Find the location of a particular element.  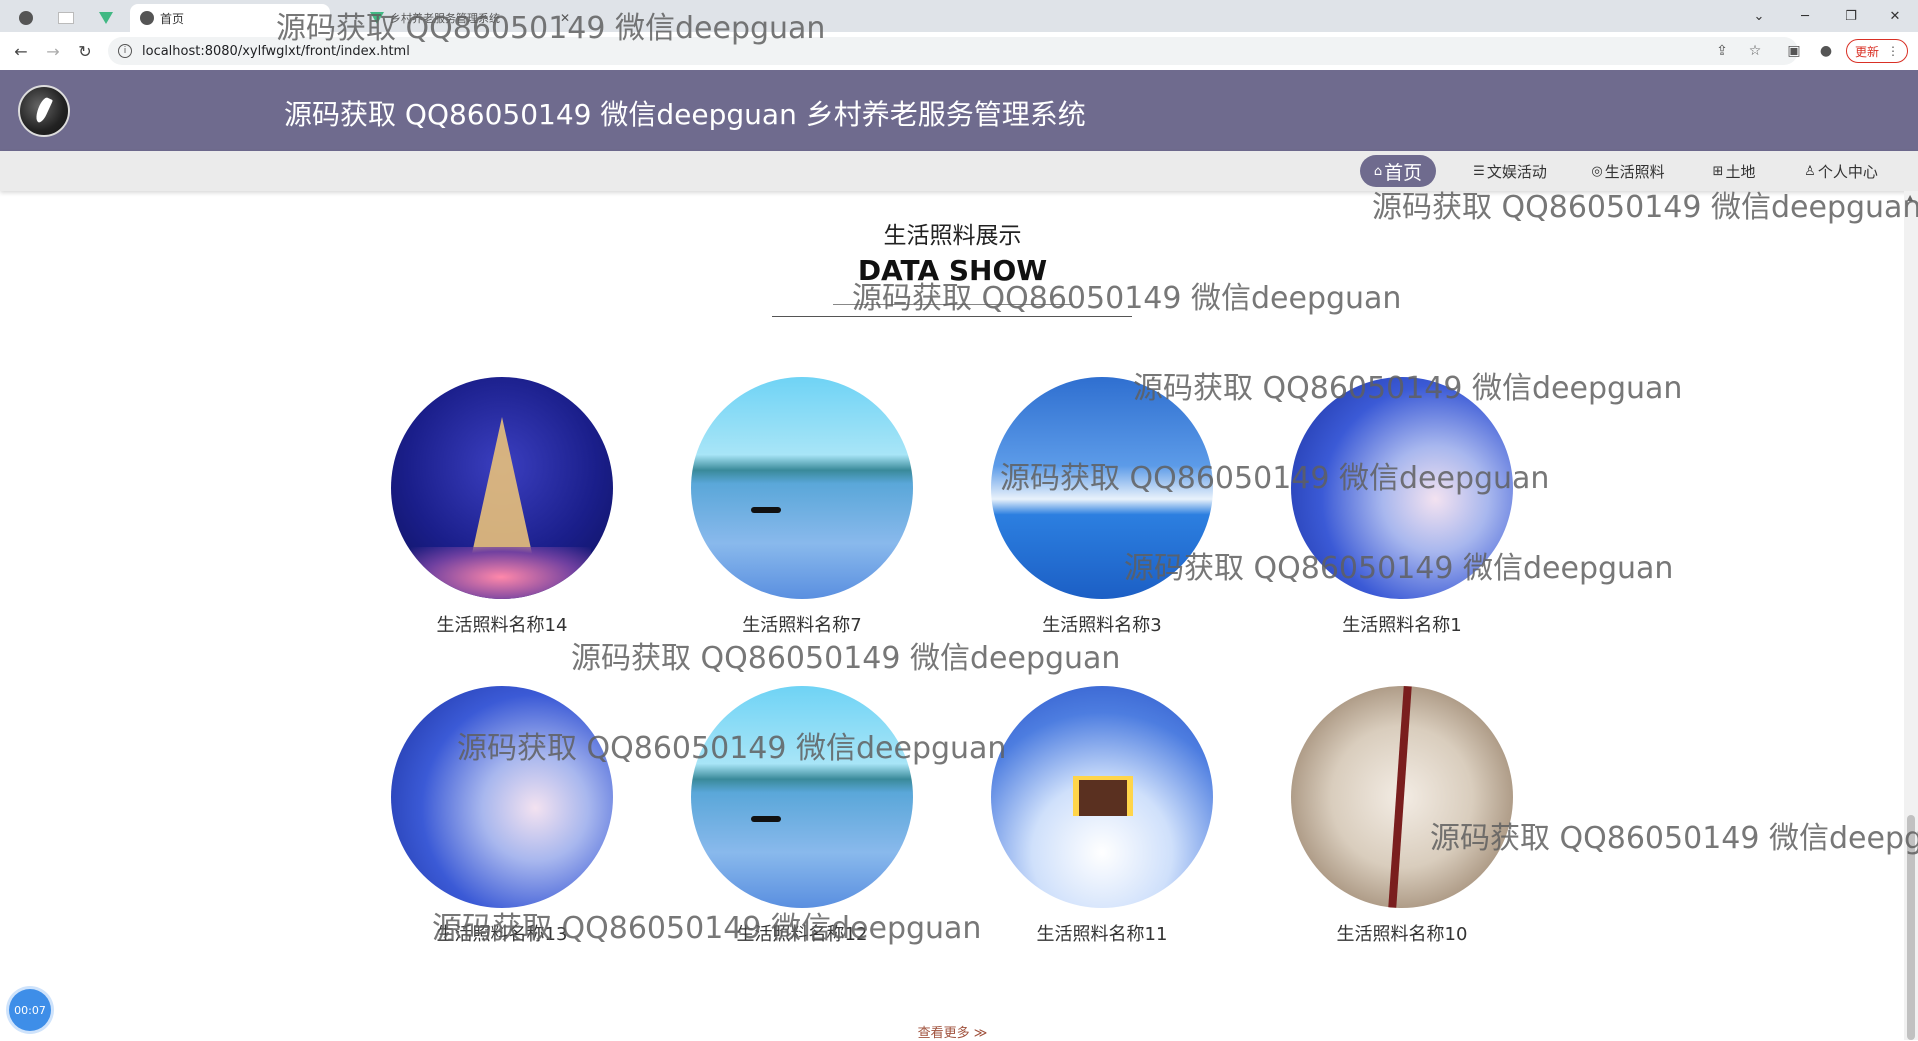

tab-title: 乡村养老服务管理系统 is located at coordinates (445, 18).